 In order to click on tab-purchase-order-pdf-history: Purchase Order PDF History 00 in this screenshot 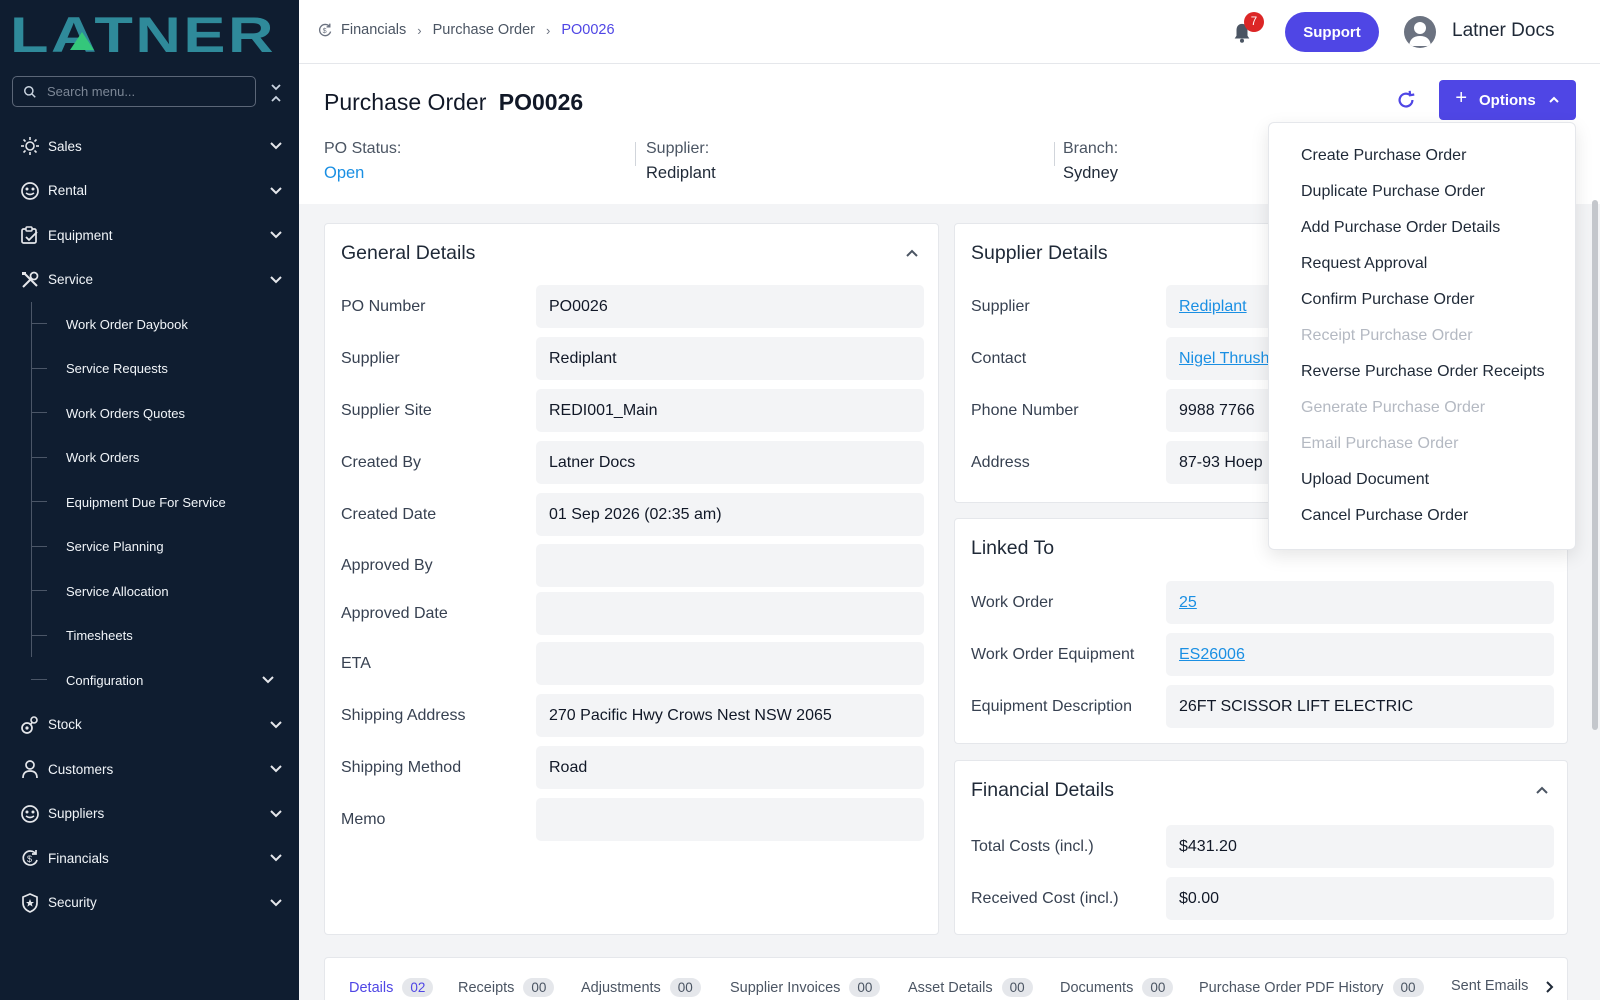, I will do `click(1311, 987)`.